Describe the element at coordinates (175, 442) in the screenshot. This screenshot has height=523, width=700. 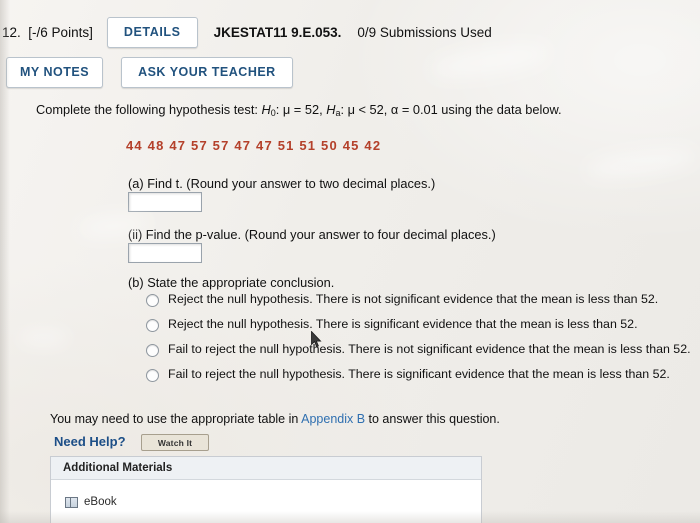
I see `watch-it-button: Watch It` at that location.